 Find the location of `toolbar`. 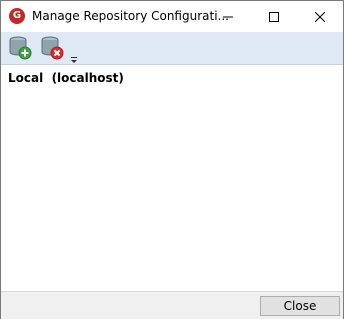

toolbar is located at coordinates (172, 48).